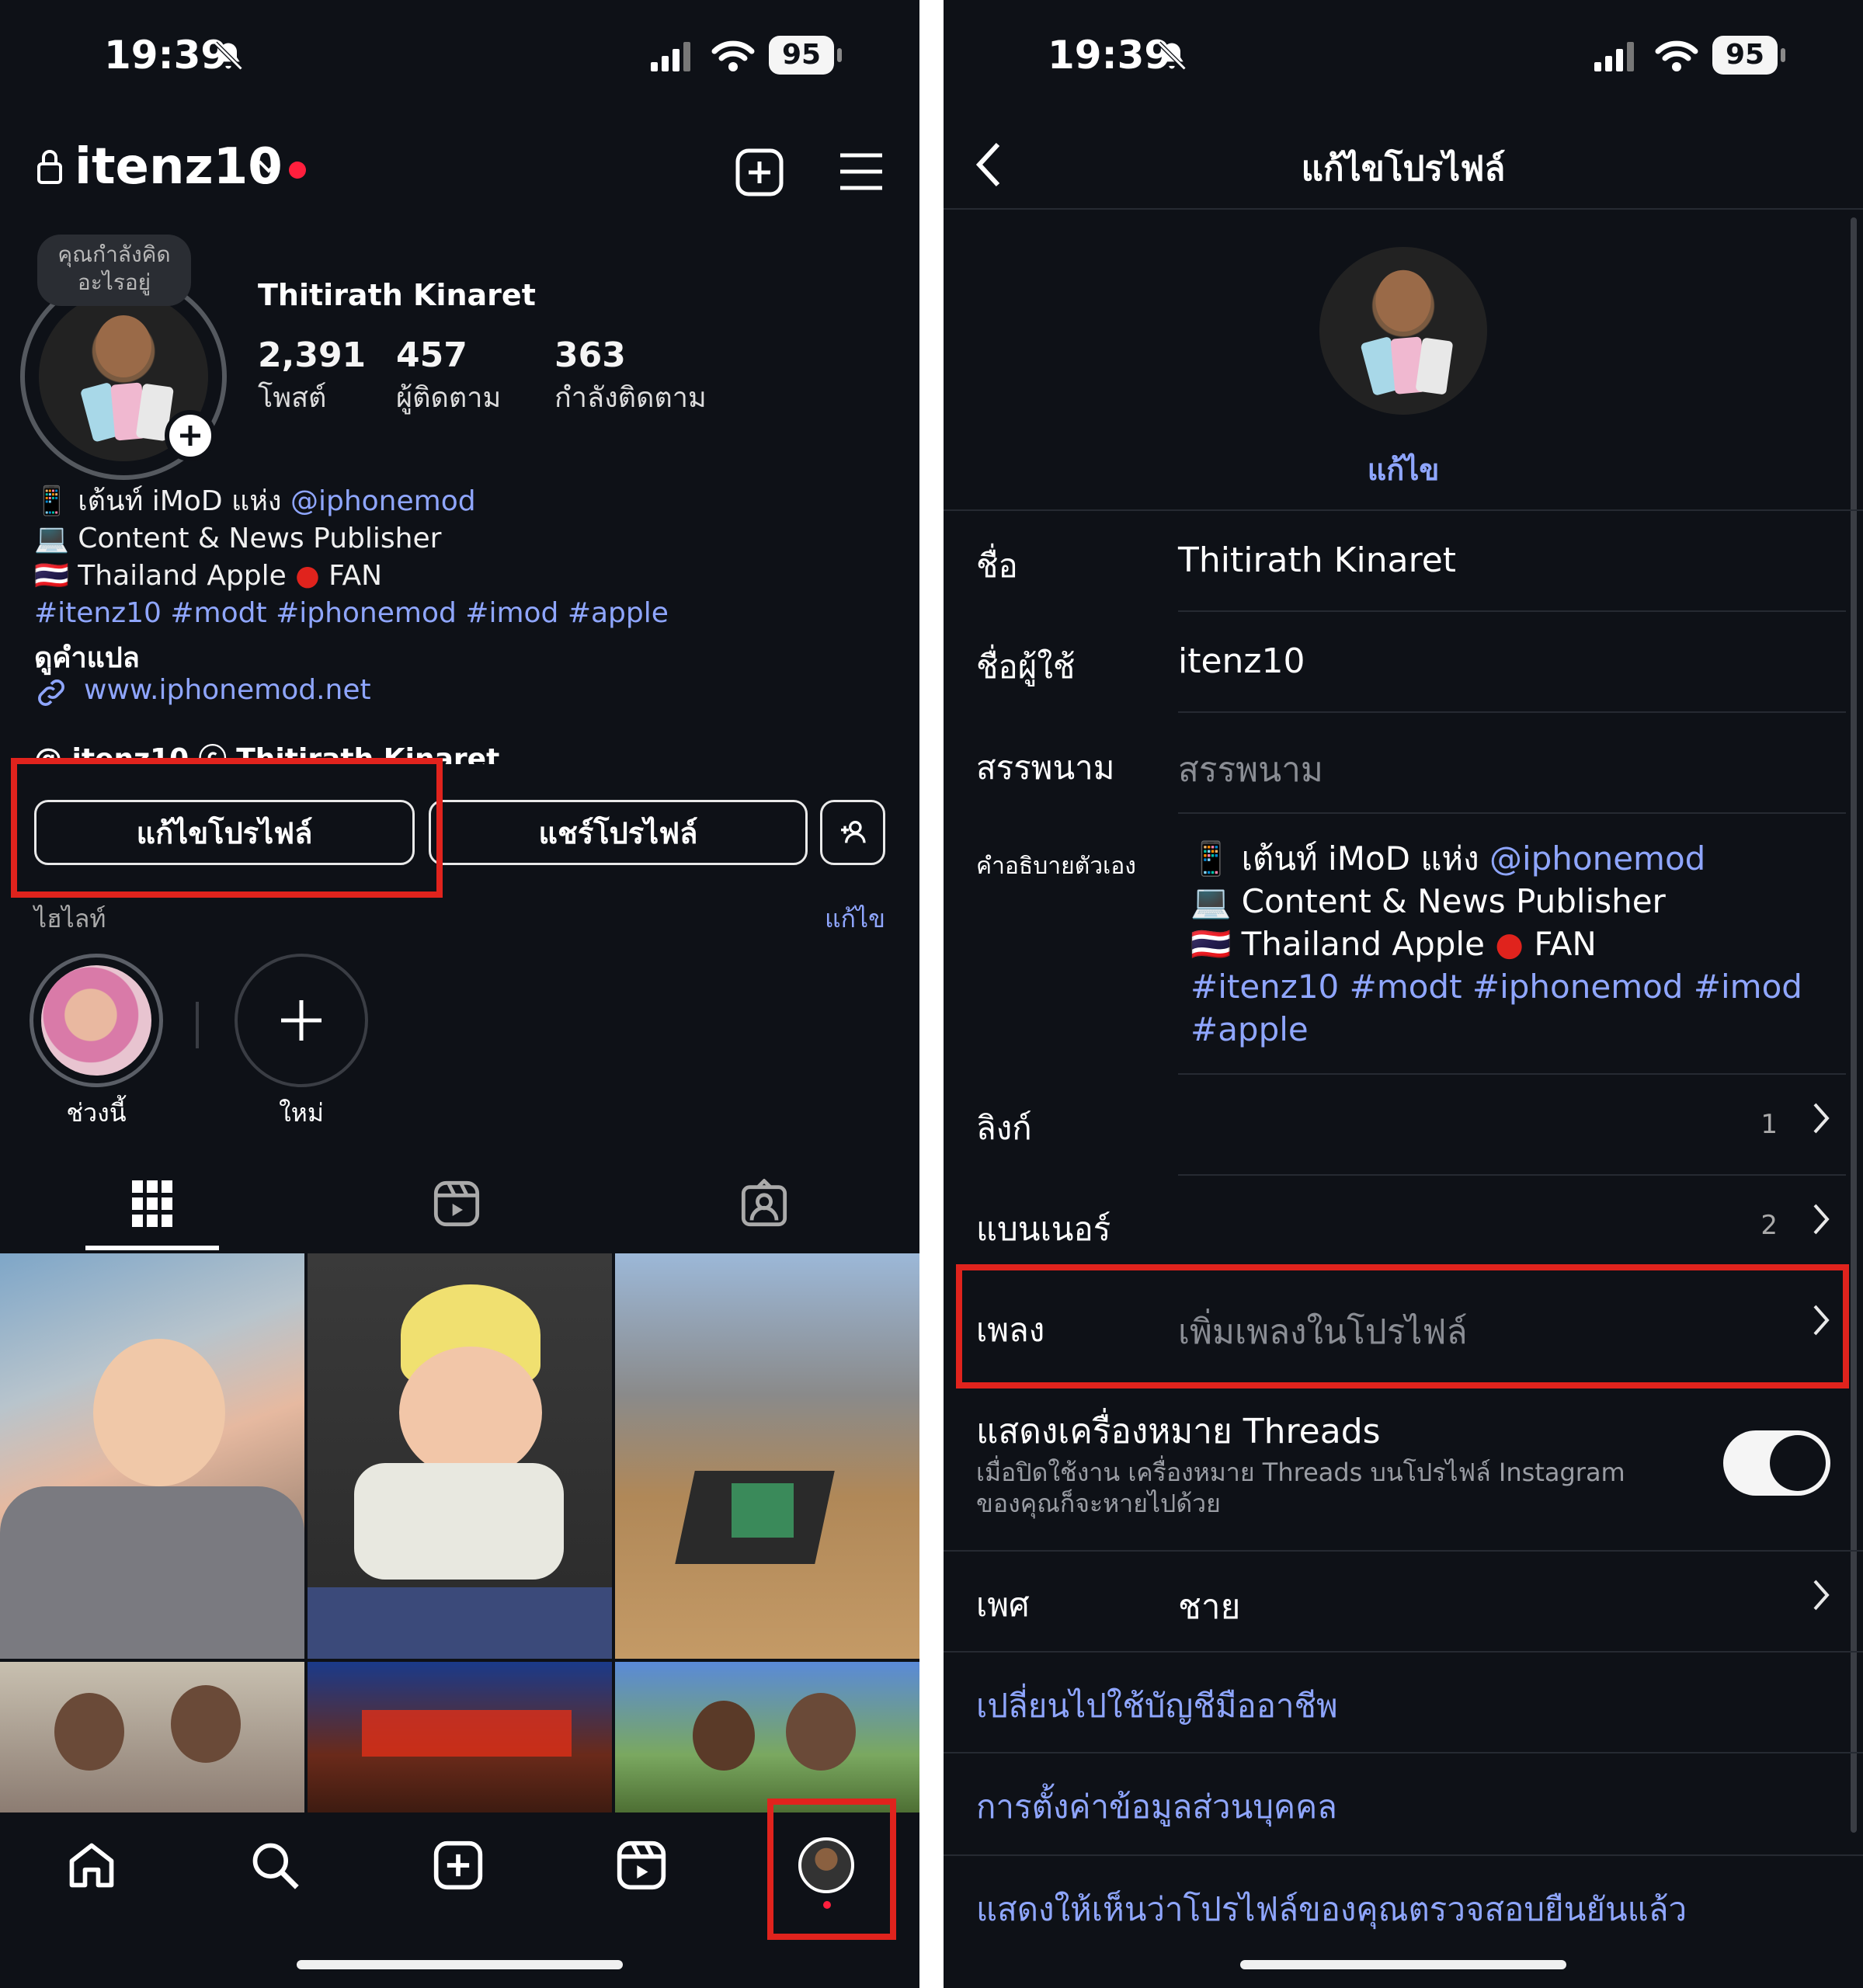 The image size is (1863, 1988). I want to click on bio-line-3: 🇹🇭 Thailand Apple ● FAN, so click(1496, 944).